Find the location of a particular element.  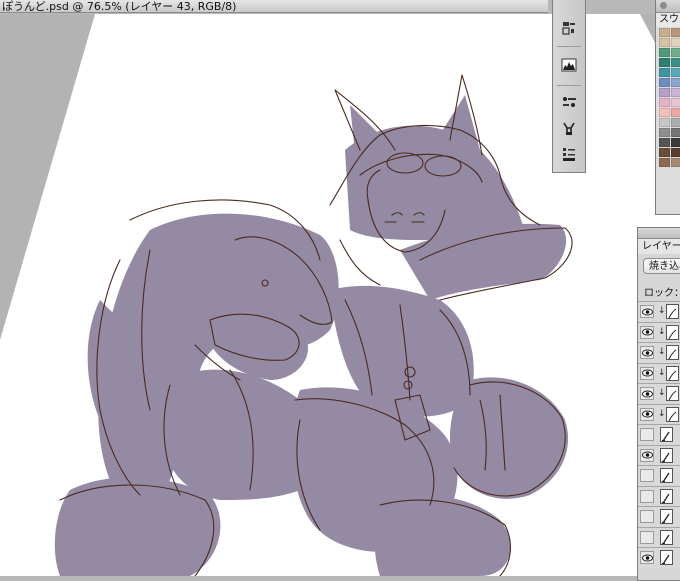

close-icon is located at coordinates (663, 5).